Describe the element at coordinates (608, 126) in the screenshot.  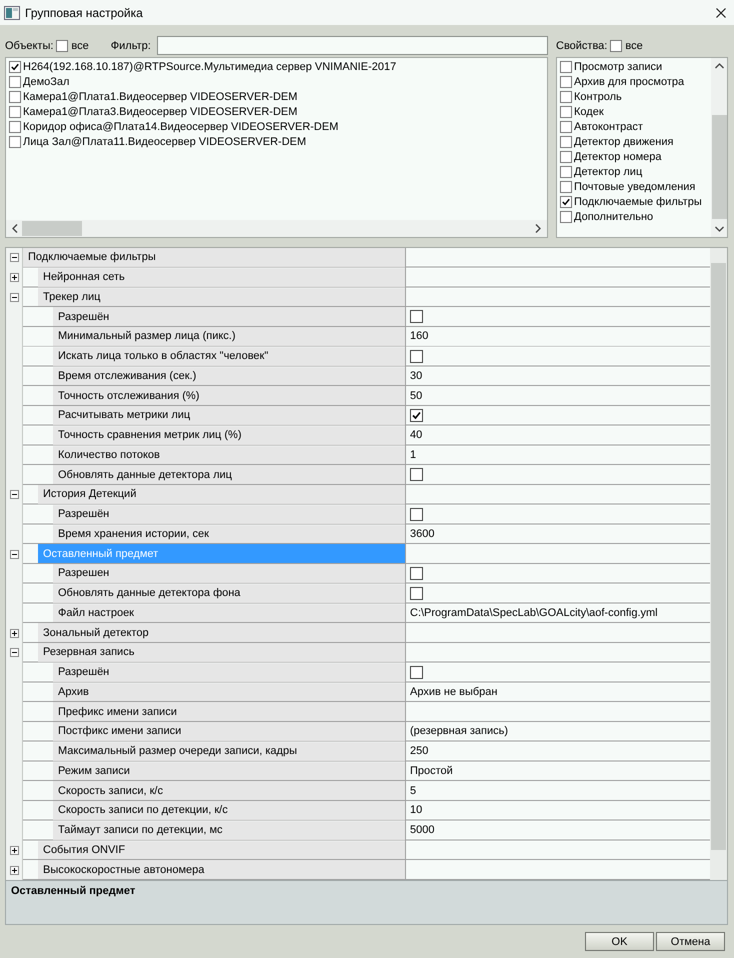
I see `property-option: Автоконтраст` at that location.